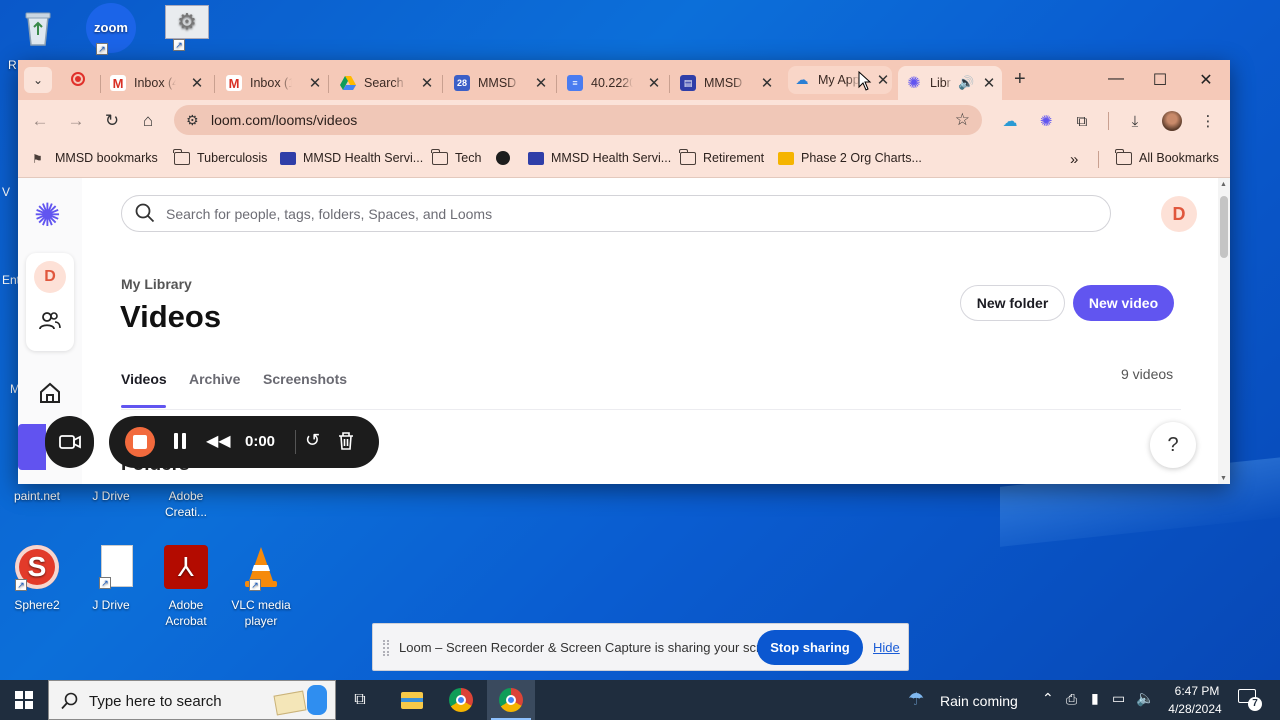  Describe the element at coordinates (1206, 80) in the screenshot. I see `close-window-button: ✕` at that location.